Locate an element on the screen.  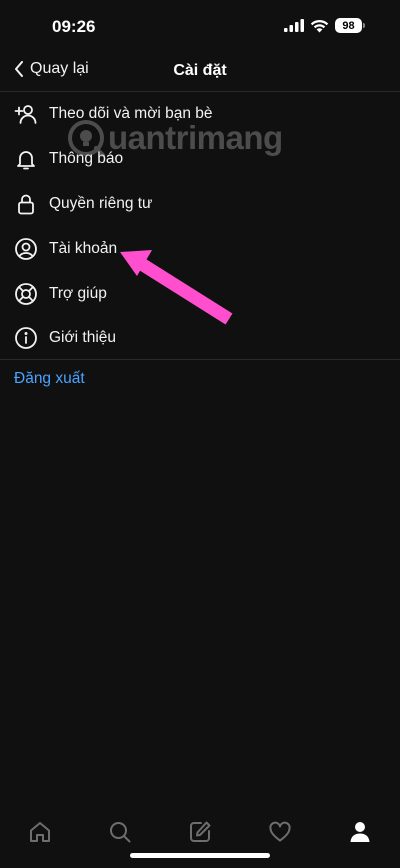
tab-activity is located at coordinates (280, 832).